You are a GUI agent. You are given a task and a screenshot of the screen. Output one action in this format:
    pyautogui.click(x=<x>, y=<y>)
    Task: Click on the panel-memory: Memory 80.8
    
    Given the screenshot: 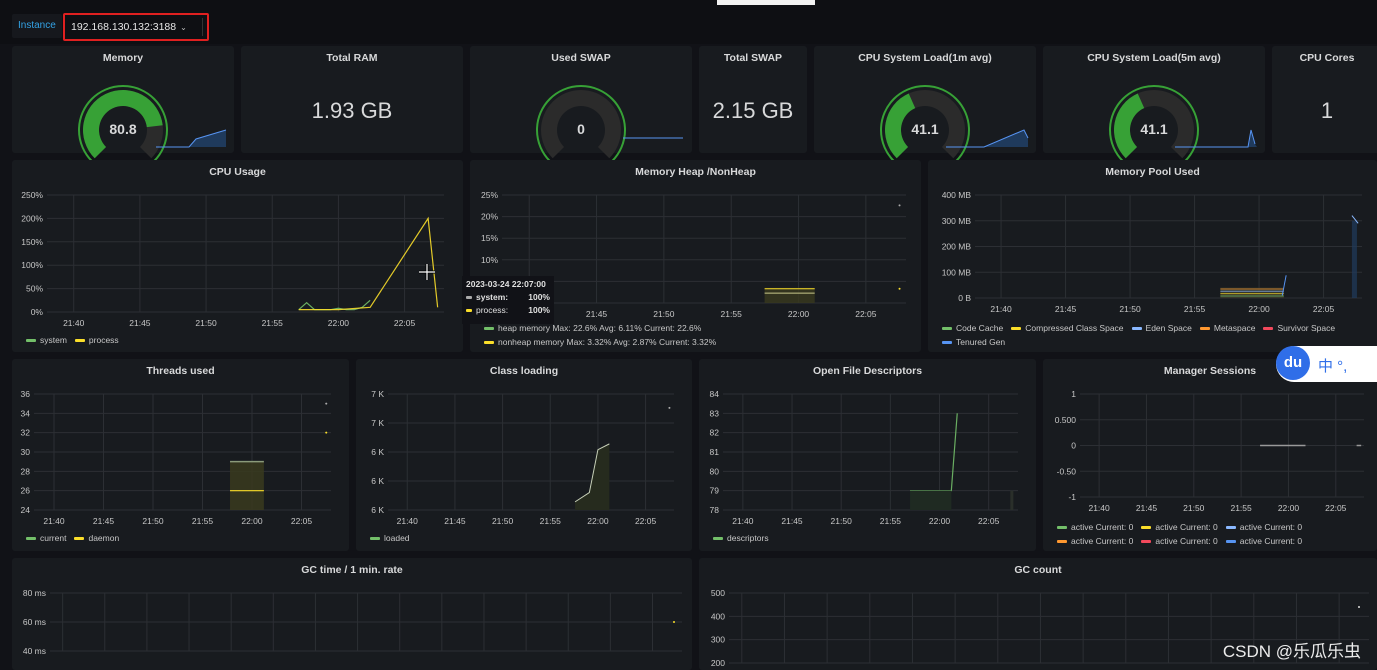 What is the action you would take?
    pyautogui.click(x=123, y=104)
    